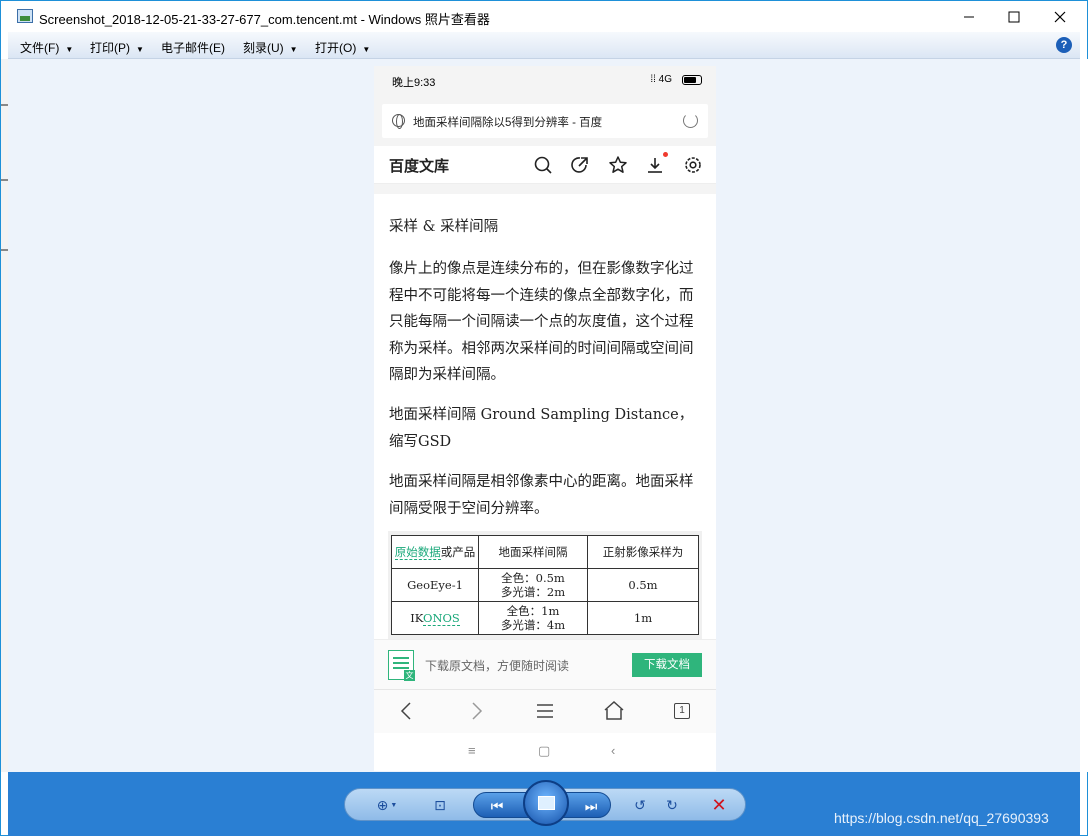 Image resolution: width=1088 pixels, height=836 pixels. What do you see at coordinates (544, 45) in the screenshot?
I see `menu-bar: 文件(F) ▼ 打印(P) ▼ 电子邮件(E) 刻录(U) ▼ 打开(O) ▼ ?` at bounding box center [544, 45].